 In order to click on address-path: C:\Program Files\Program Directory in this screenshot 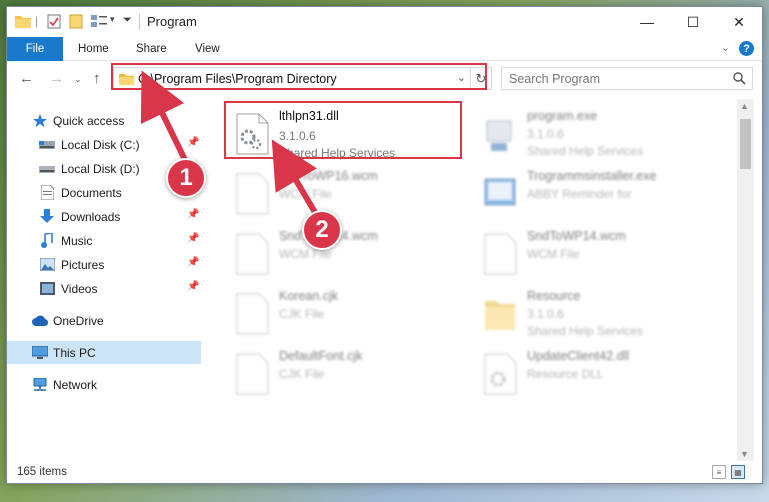, I will do `click(237, 79)`.